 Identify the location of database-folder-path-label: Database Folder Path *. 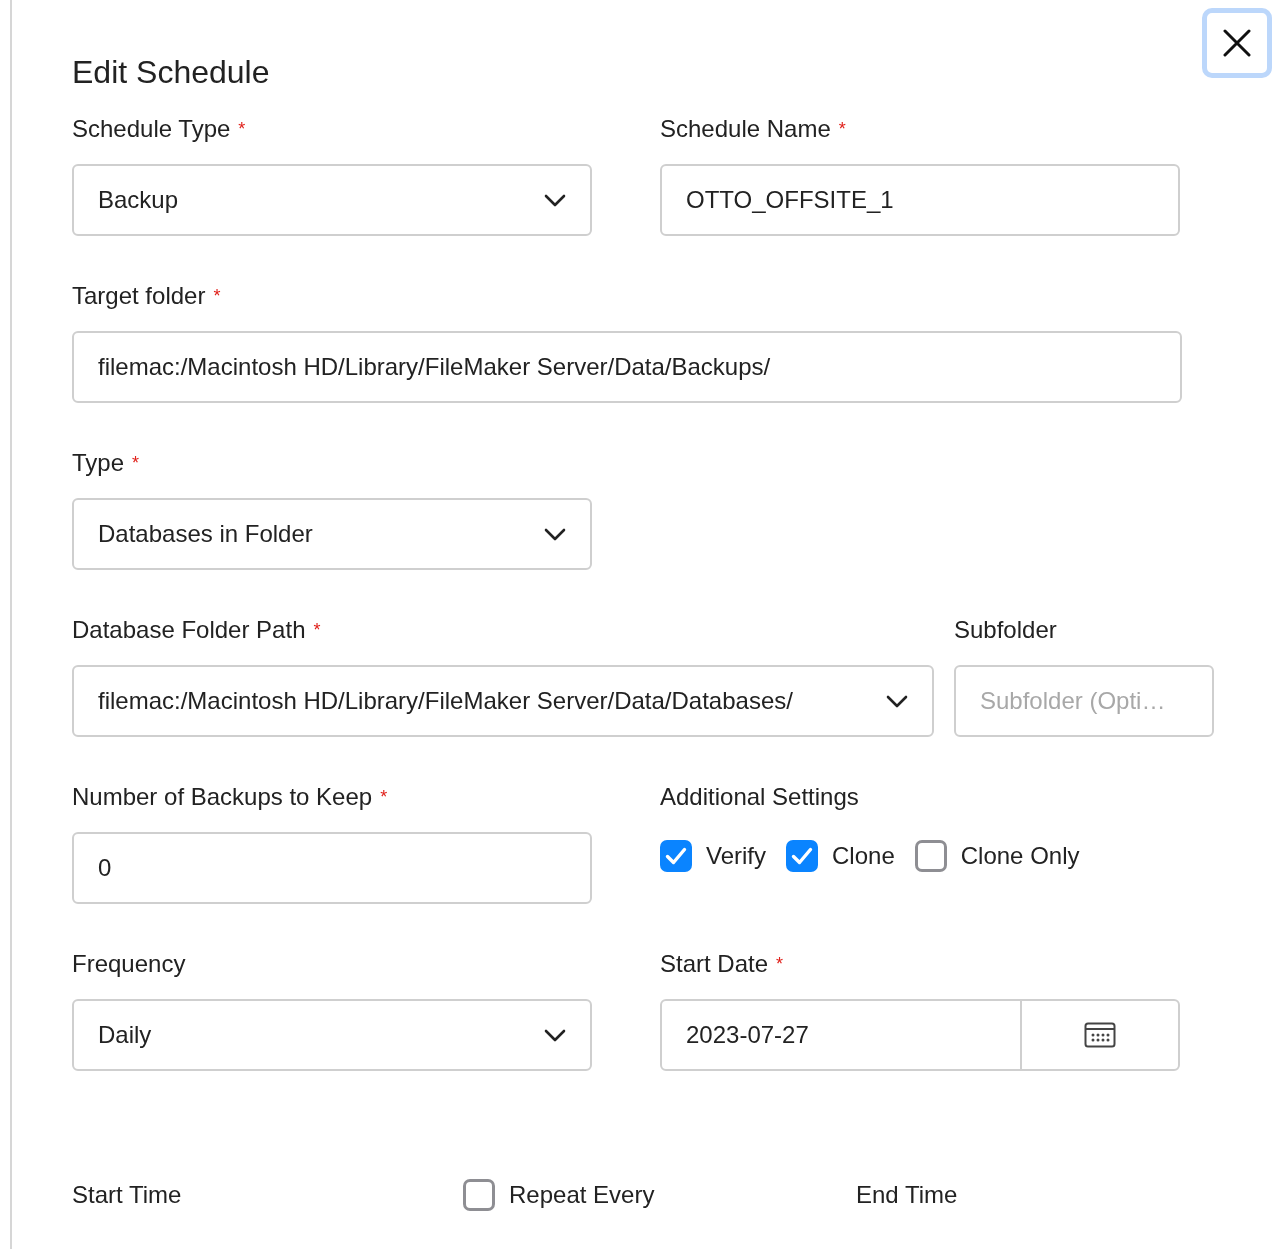
(196, 630).